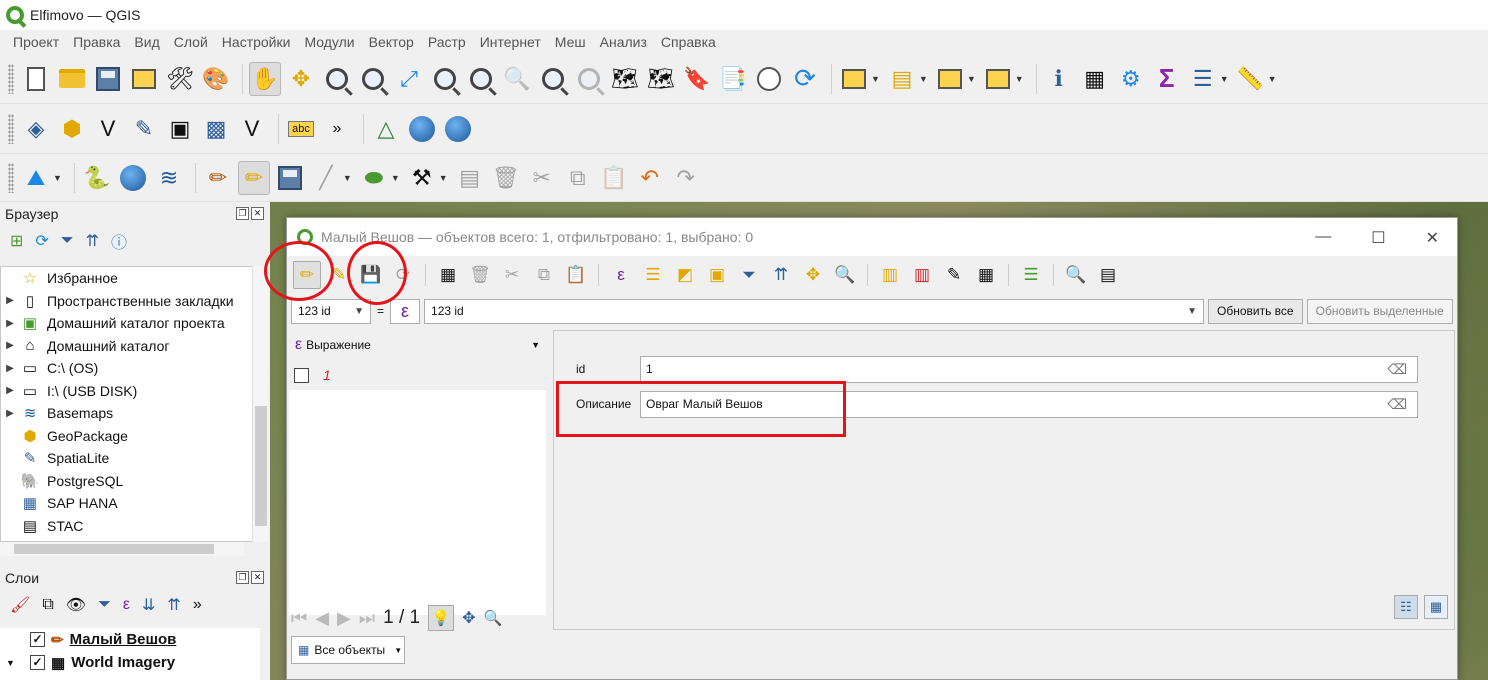  Describe the element at coordinates (447, 42) in the screenshot. I see `menu-raster: Растр` at that location.